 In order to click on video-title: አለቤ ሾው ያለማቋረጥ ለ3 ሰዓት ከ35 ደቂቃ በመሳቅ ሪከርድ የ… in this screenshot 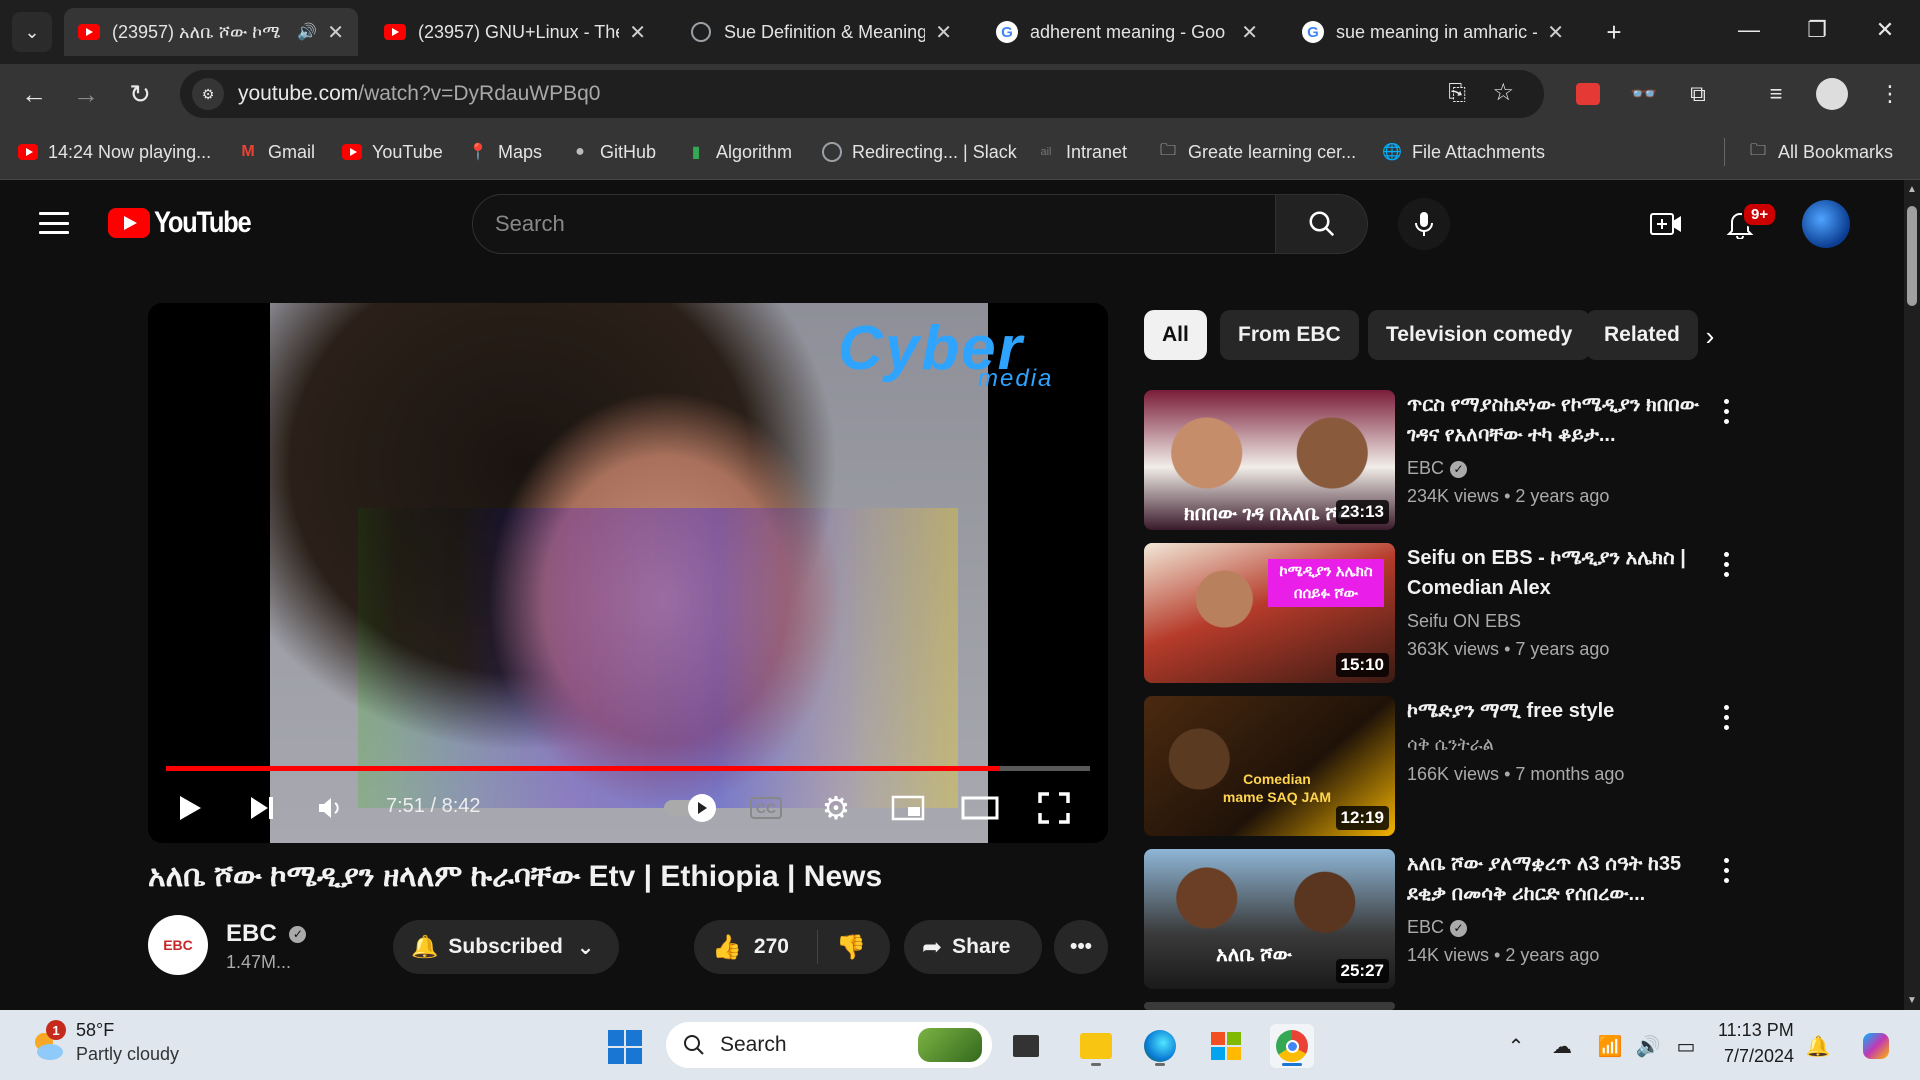, I will do `click(1557, 879)`.